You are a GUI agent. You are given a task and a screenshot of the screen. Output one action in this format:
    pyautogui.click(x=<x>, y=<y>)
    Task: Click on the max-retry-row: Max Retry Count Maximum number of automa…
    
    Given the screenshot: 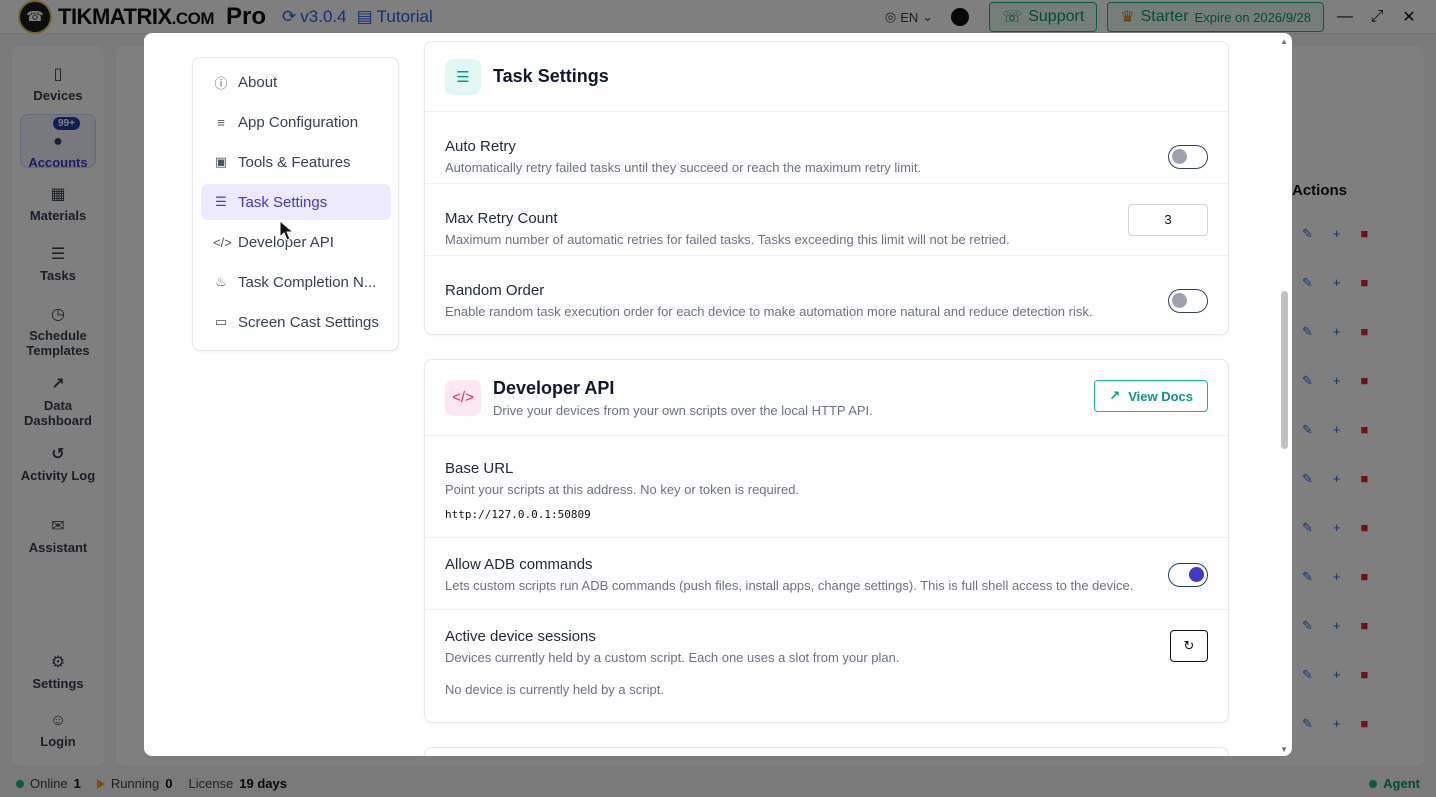 What is the action you would take?
    pyautogui.click(x=826, y=220)
    